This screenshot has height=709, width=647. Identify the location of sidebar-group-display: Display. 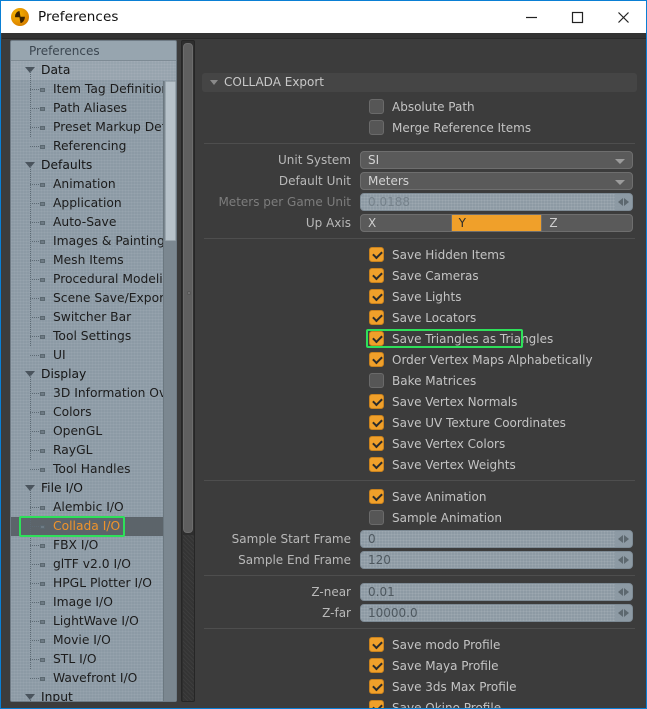
(93, 374).